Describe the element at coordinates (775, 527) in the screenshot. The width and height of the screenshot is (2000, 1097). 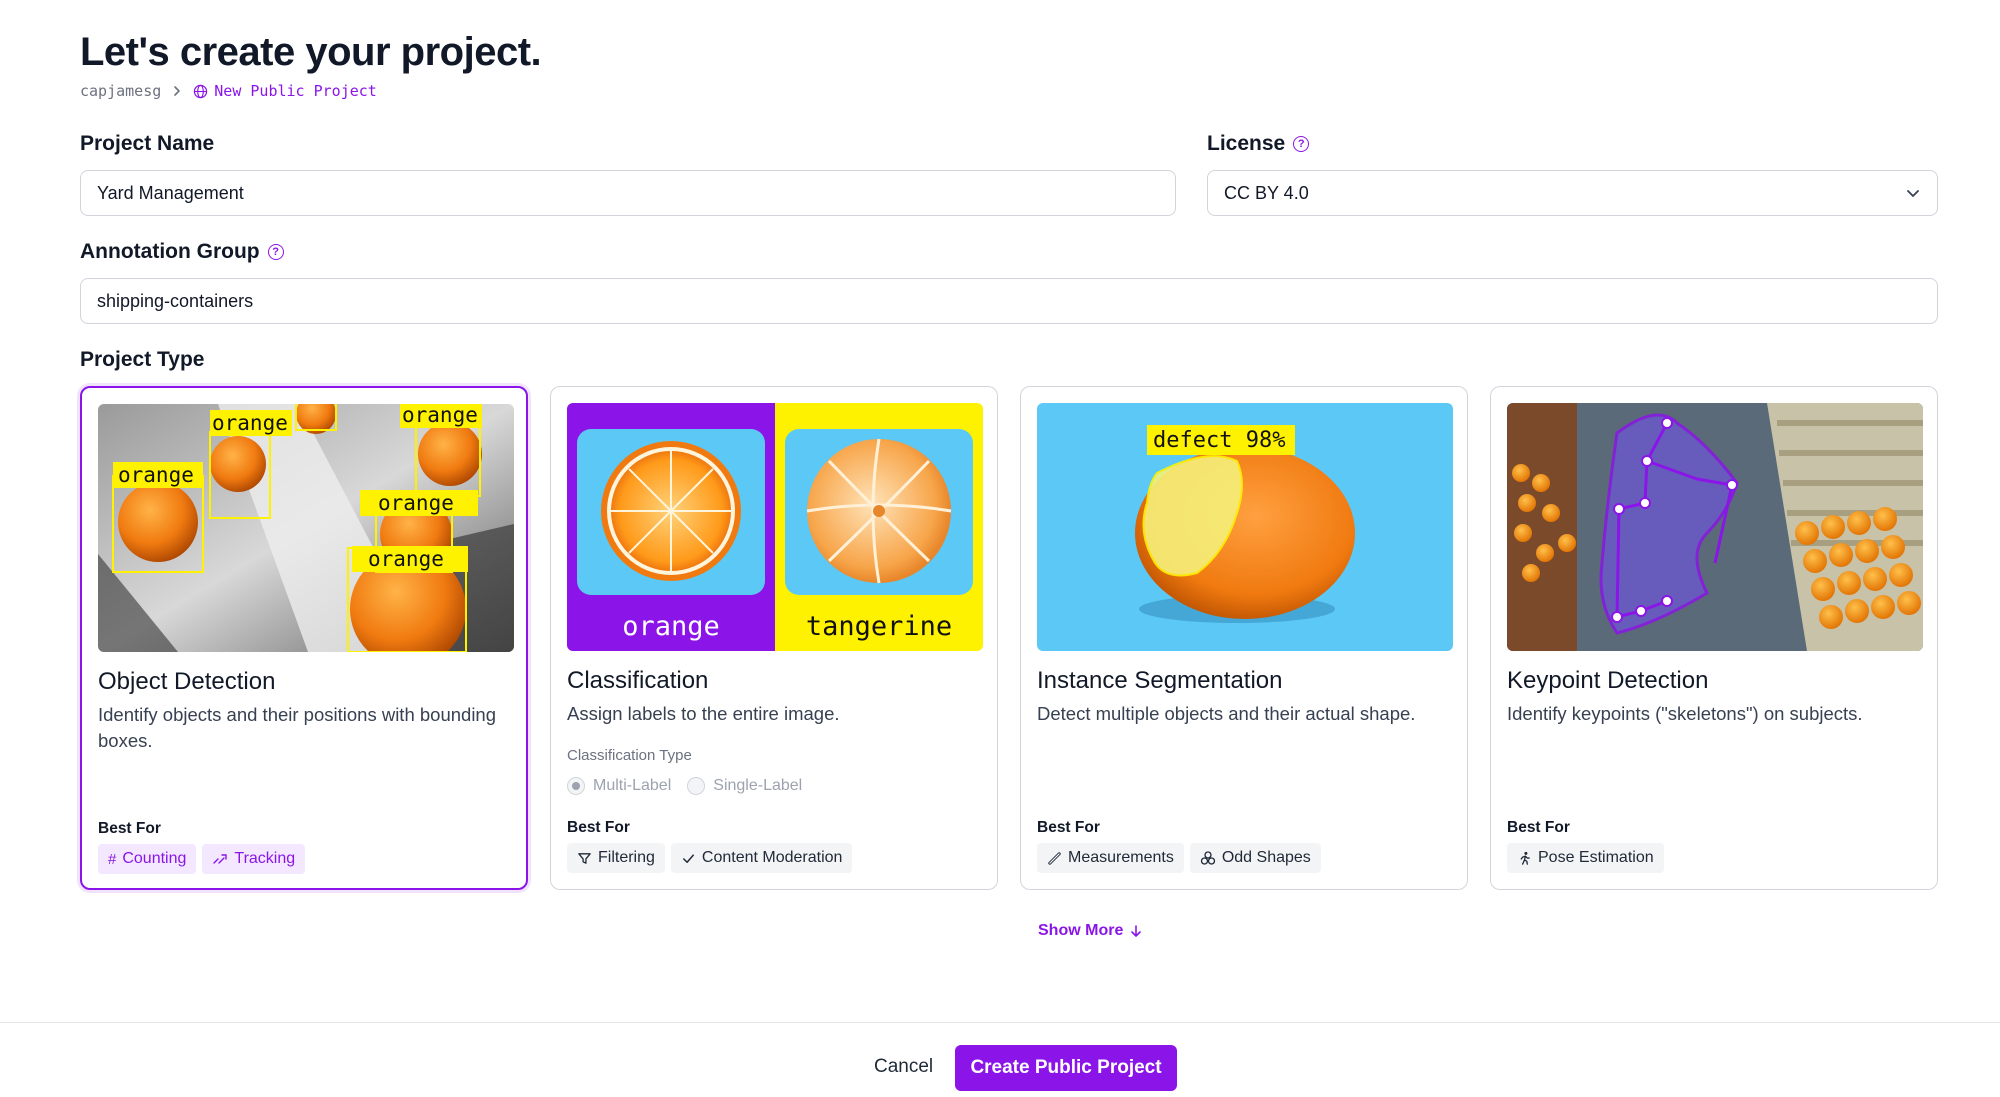
I see `classification-thumbnail: orange tangerine` at that location.